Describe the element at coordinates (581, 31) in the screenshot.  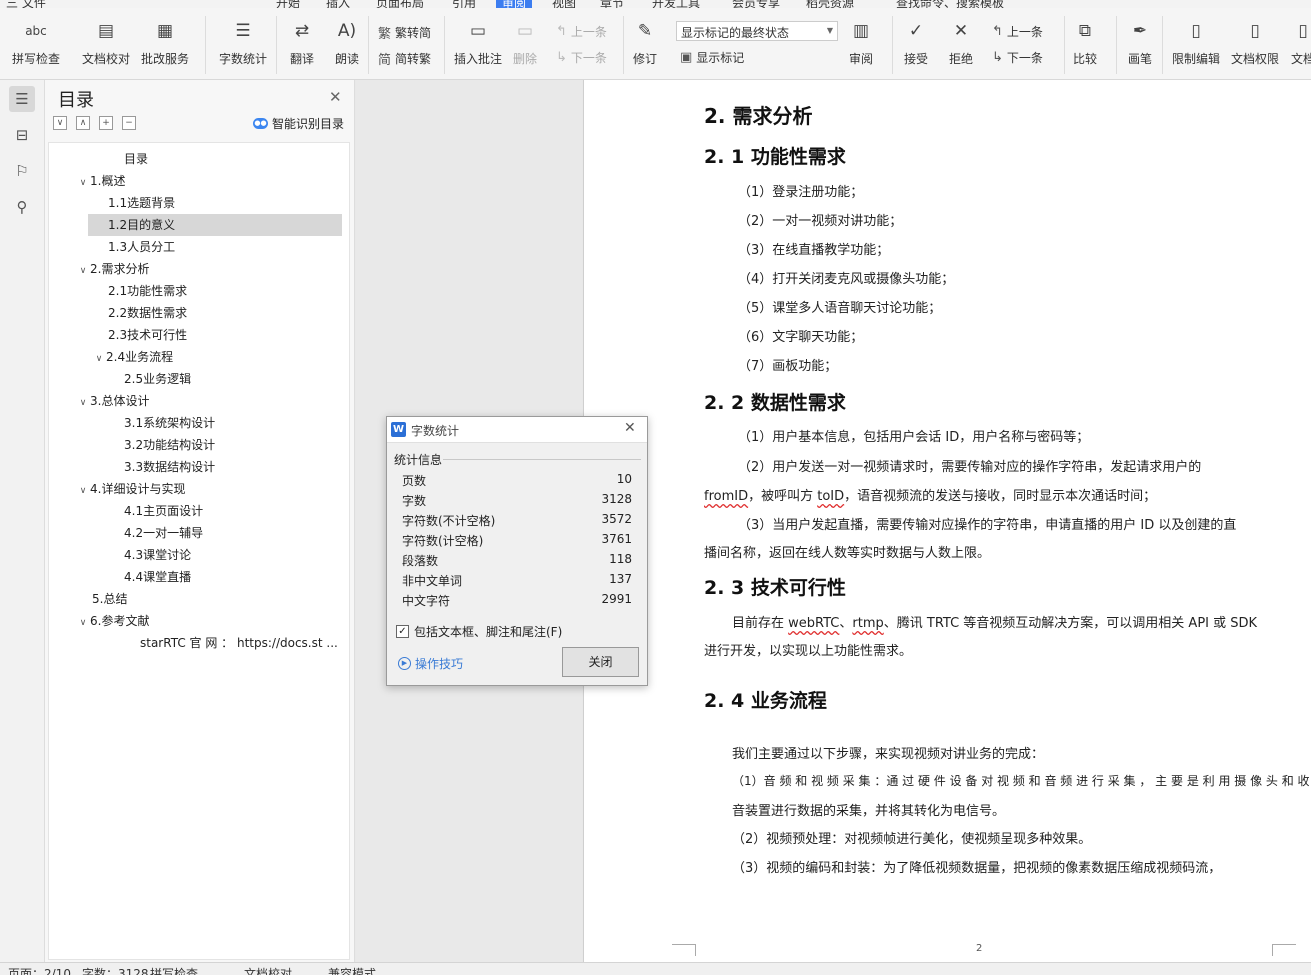
I see `prev-comment-button: ↰ 上一条` at that location.